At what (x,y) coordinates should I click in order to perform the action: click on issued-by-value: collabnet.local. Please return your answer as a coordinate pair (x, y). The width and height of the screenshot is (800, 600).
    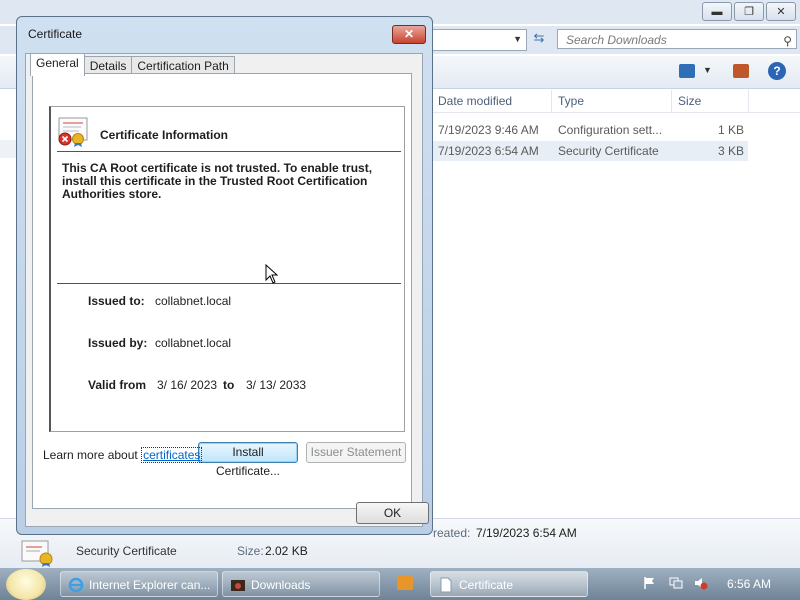
    Looking at the image, I should click on (193, 343).